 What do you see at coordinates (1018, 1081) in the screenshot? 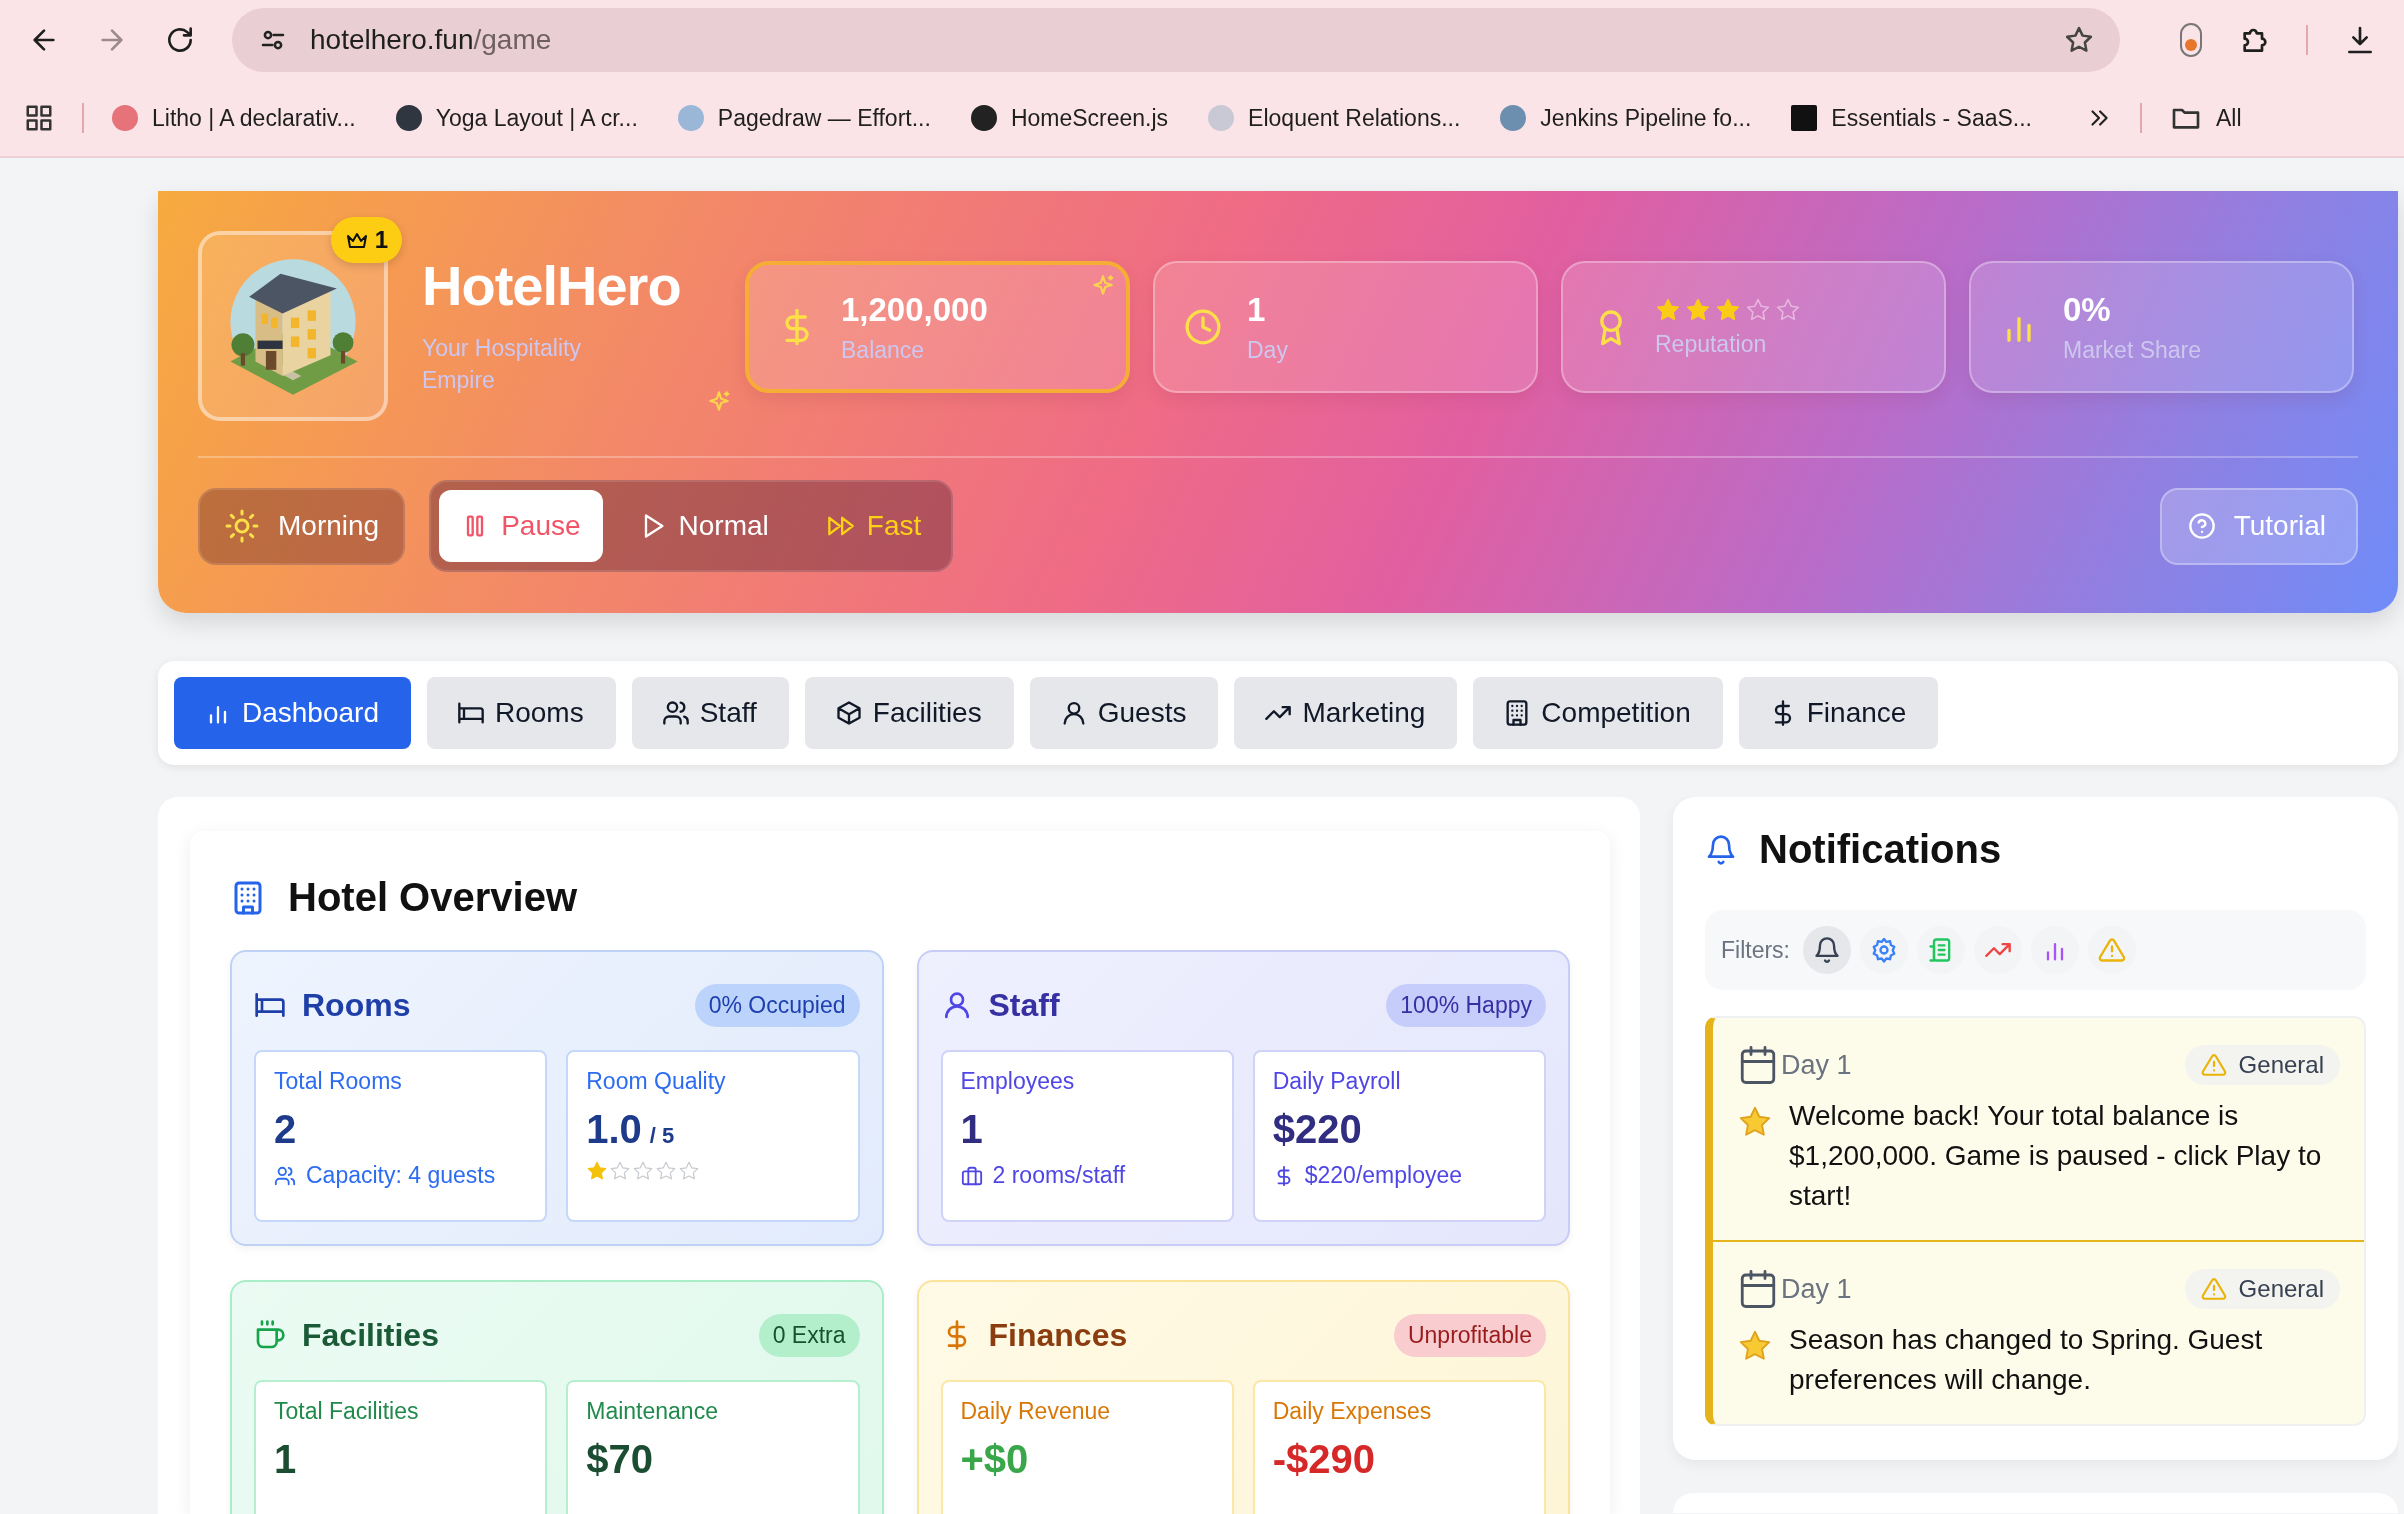
I see `metric-label: Employees` at bounding box center [1018, 1081].